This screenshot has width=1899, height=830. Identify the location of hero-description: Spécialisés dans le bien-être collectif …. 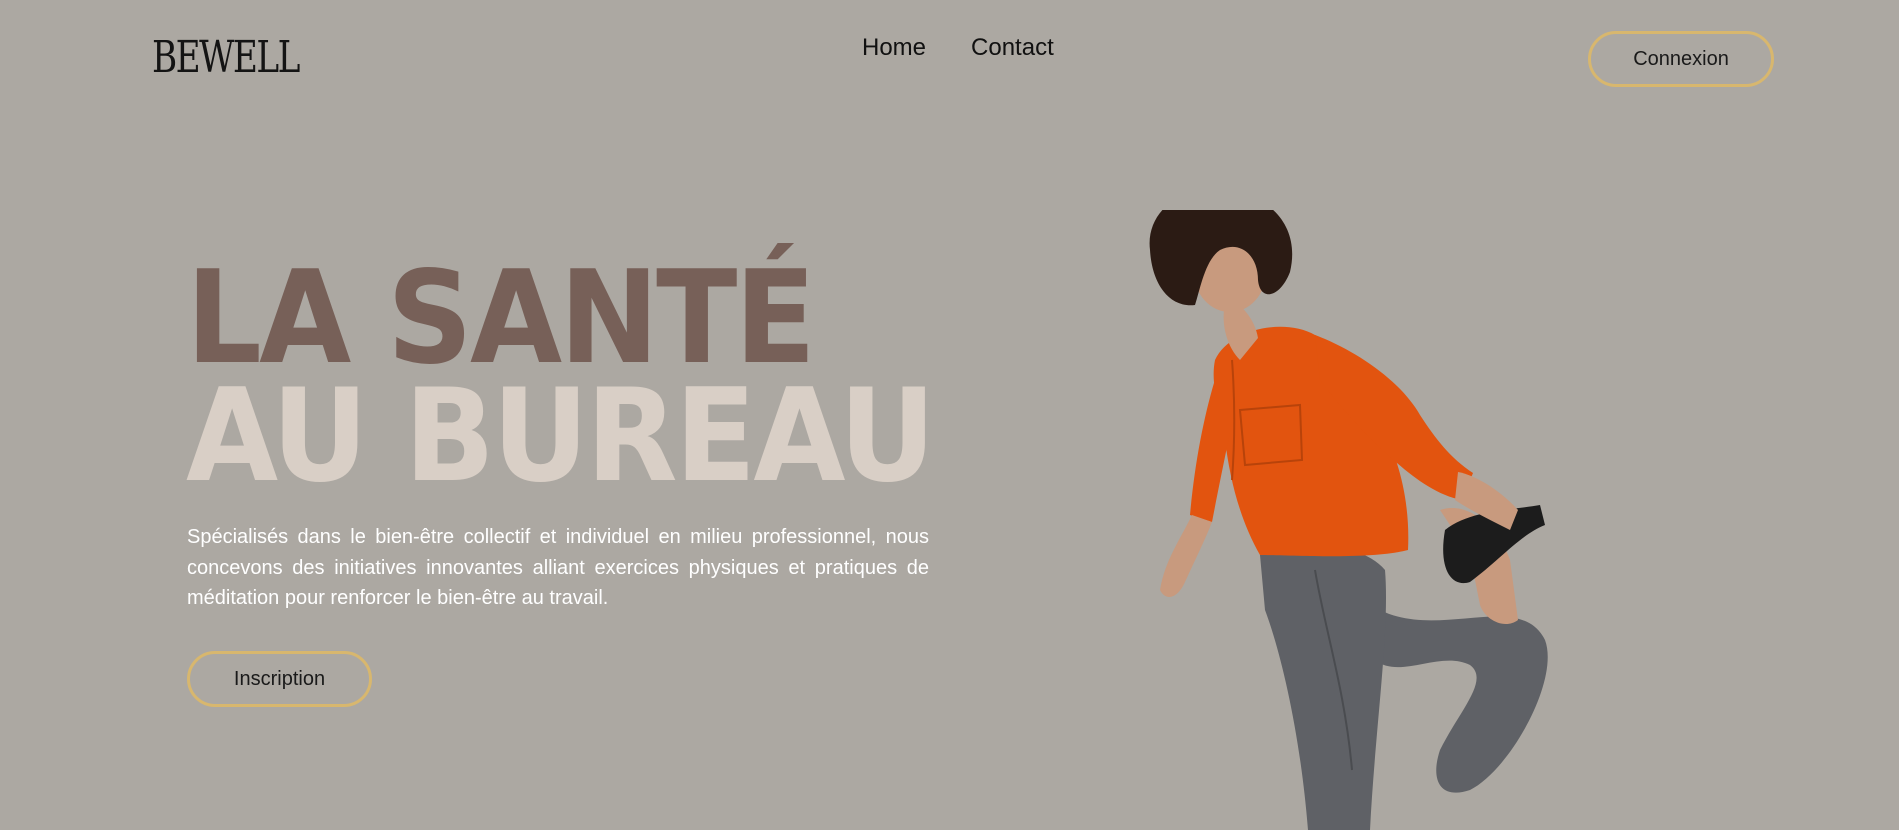
(558, 567).